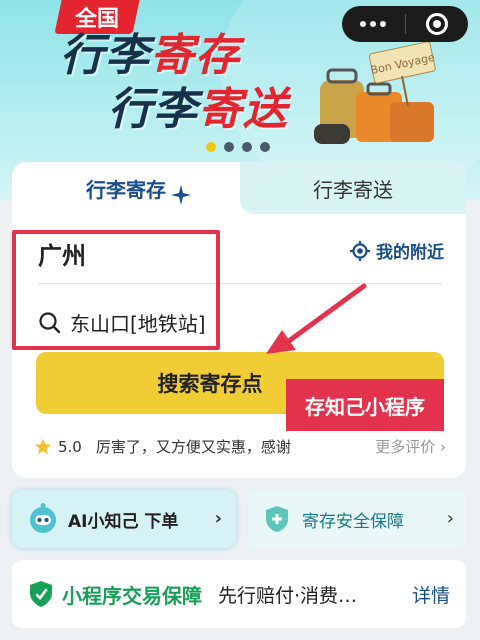  I want to click on service-tabs: 行李寄送 行李寄存, so click(239, 188).